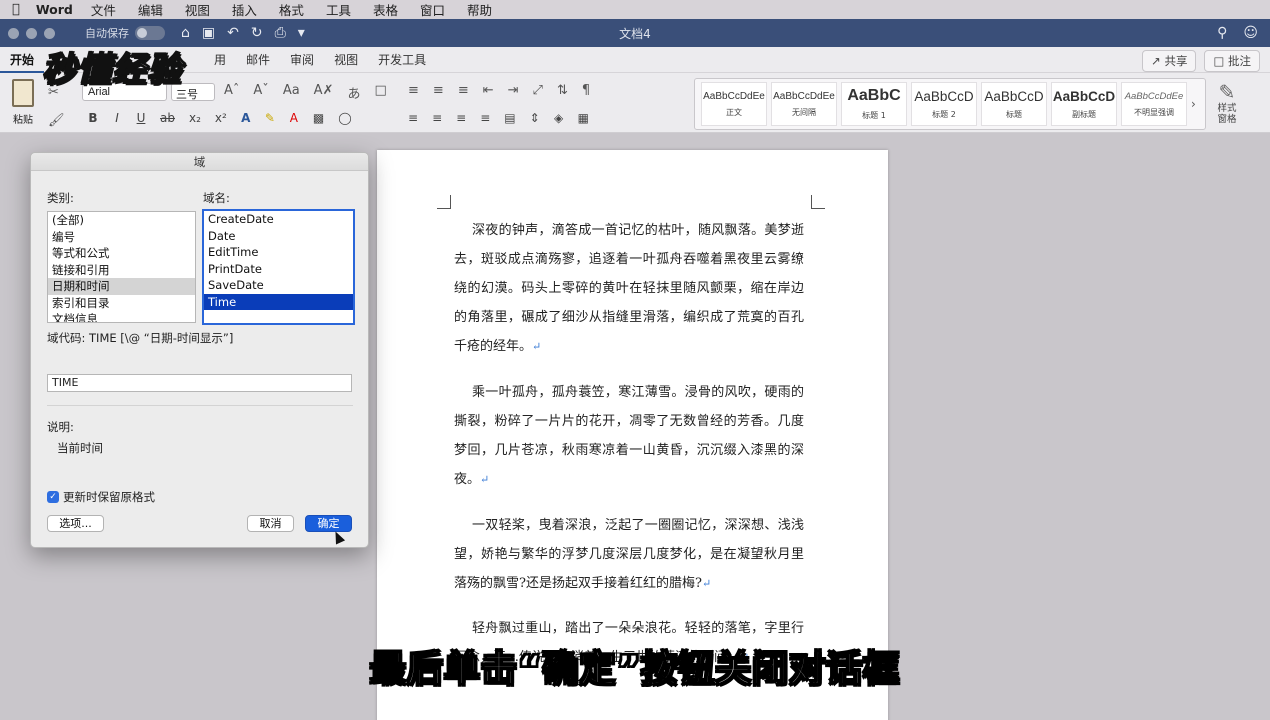  Describe the element at coordinates (23, 102) in the screenshot. I see `paste-button: 粘贴` at that location.